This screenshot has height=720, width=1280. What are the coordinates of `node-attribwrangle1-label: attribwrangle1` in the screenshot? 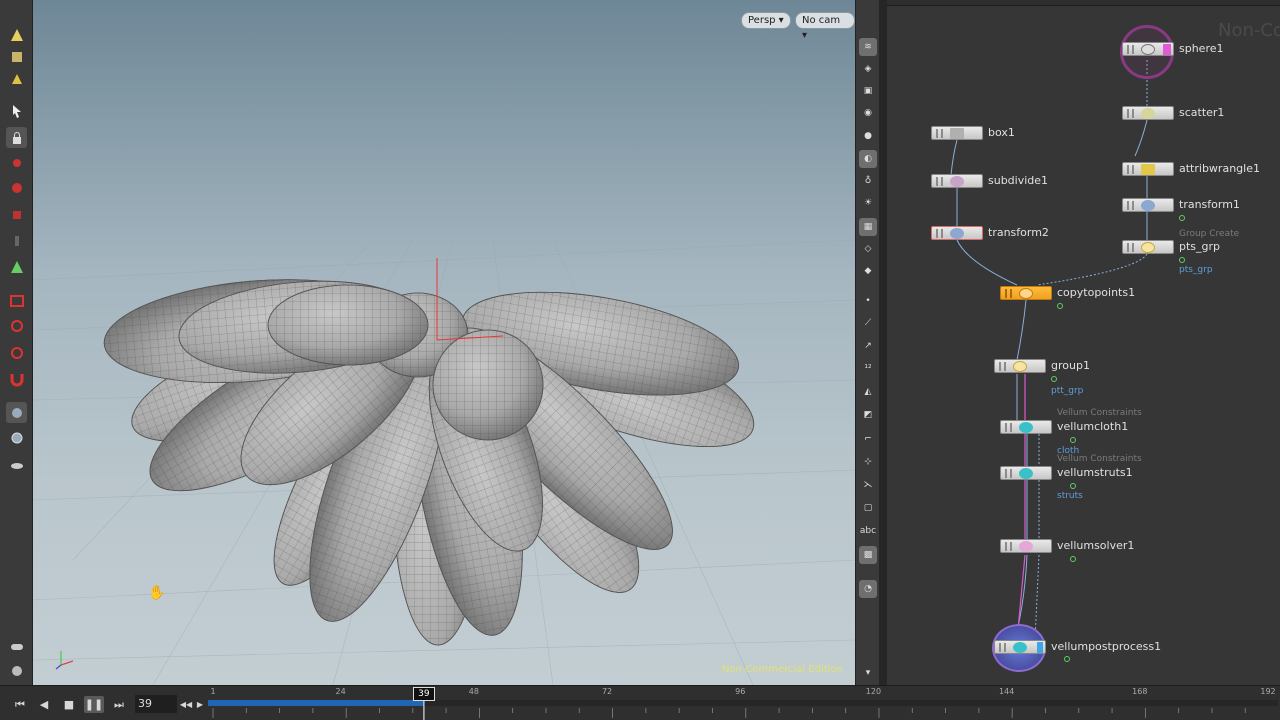 It's located at (1219, 168).